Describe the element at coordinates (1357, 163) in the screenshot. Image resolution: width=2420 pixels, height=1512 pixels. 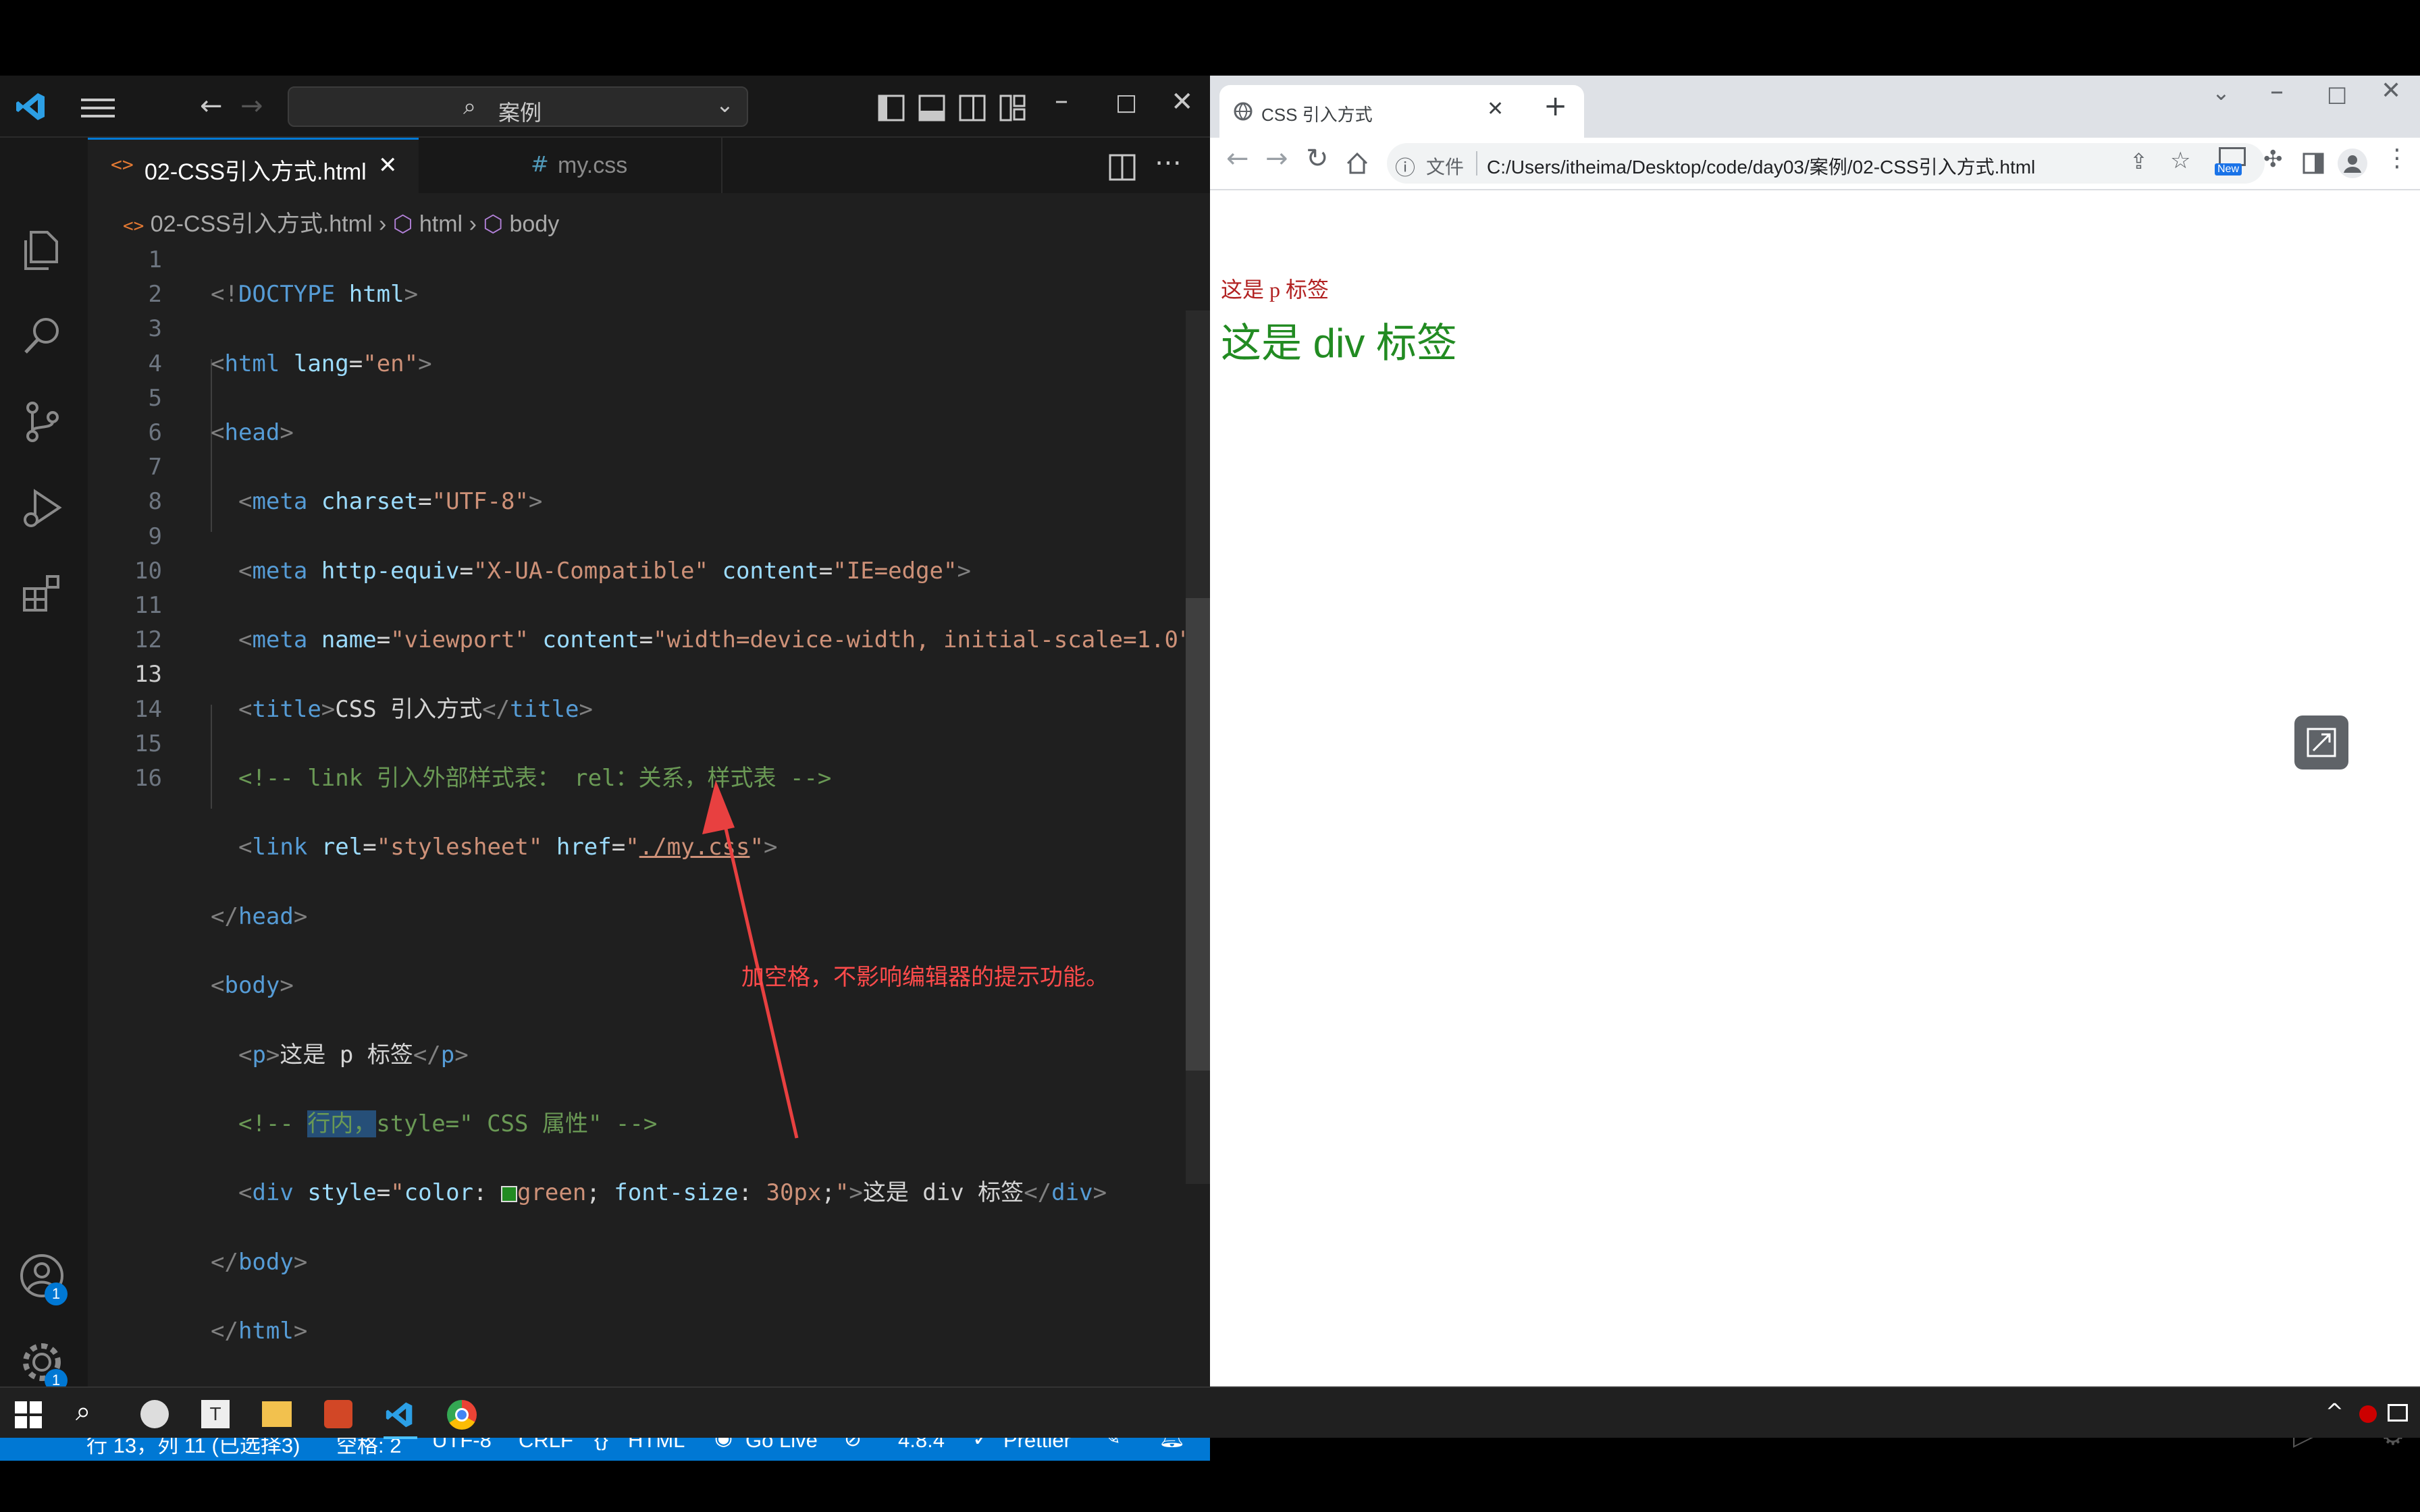
I see `home-icon` at that location.